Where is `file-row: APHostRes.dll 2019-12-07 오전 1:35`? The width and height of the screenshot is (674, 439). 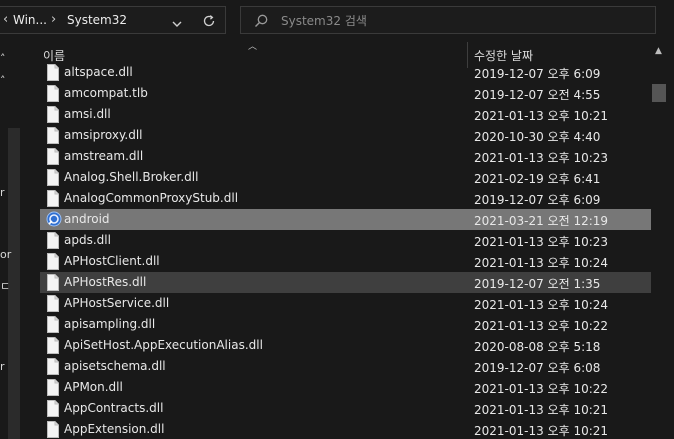
file-row: APHostRes.dll 2019-12-07 오전 1:35 is located at coordinates (345, 282).